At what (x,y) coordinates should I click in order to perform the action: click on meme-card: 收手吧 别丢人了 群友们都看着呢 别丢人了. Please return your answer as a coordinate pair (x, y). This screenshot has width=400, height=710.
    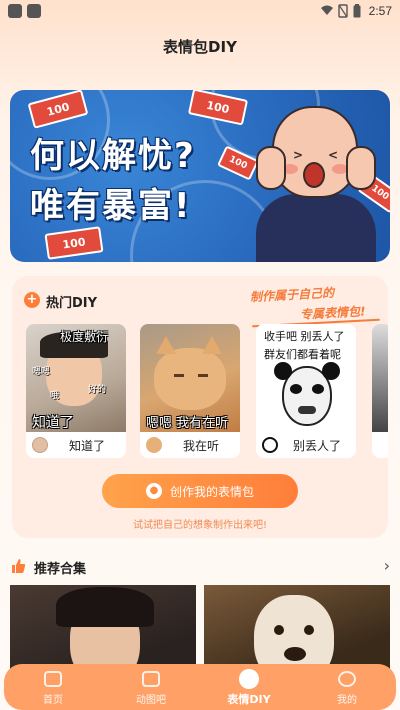
    Looking at the image, I should click on (306, 391).